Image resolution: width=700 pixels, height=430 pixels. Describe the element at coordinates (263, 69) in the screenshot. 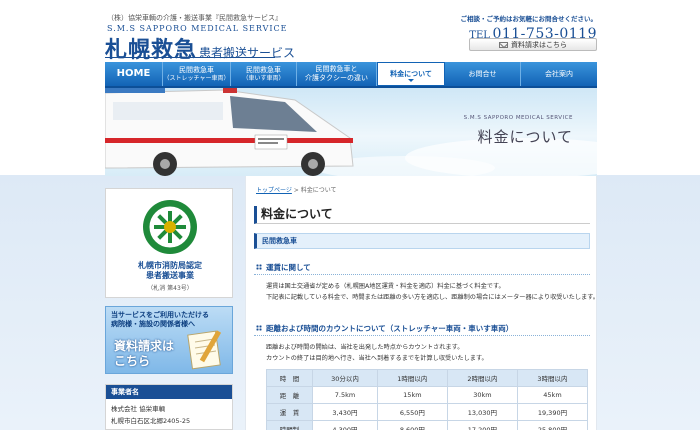

I see `nav-wheelchair-label: 民間救急車` at that location.